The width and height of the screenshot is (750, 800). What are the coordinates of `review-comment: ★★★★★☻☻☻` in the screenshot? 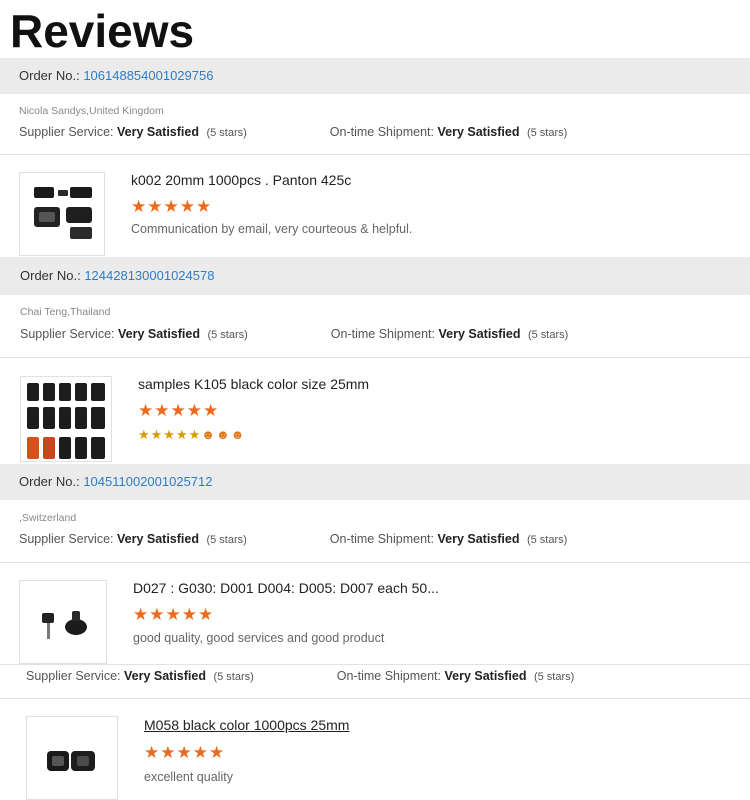 It's located at (191, 434).